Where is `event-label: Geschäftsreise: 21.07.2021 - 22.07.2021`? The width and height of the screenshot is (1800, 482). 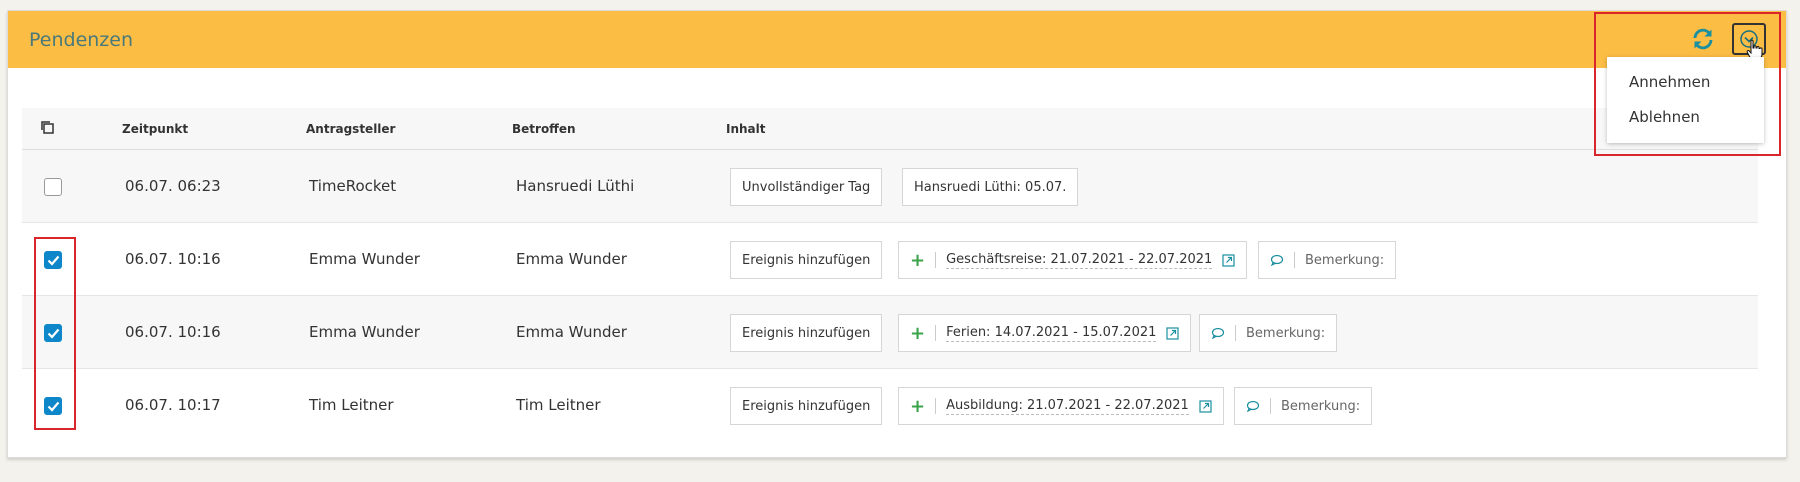 event-label: Geschäftsreise: 21.07.2021 - 22.07.2021 is located at coordinates (1079, 260).